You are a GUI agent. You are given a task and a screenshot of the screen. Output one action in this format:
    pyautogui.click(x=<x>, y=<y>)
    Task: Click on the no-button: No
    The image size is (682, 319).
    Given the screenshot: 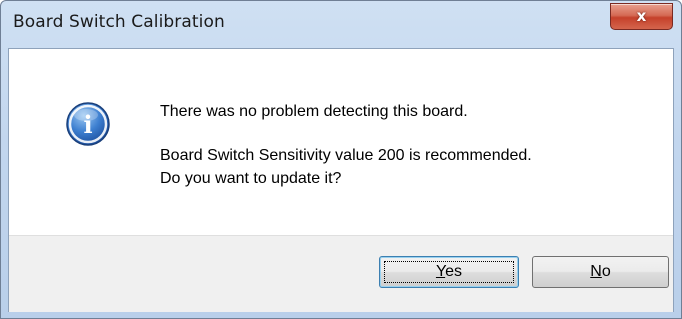 What is the action you would take?
    pyautogui.click(x=600, y=272)
    